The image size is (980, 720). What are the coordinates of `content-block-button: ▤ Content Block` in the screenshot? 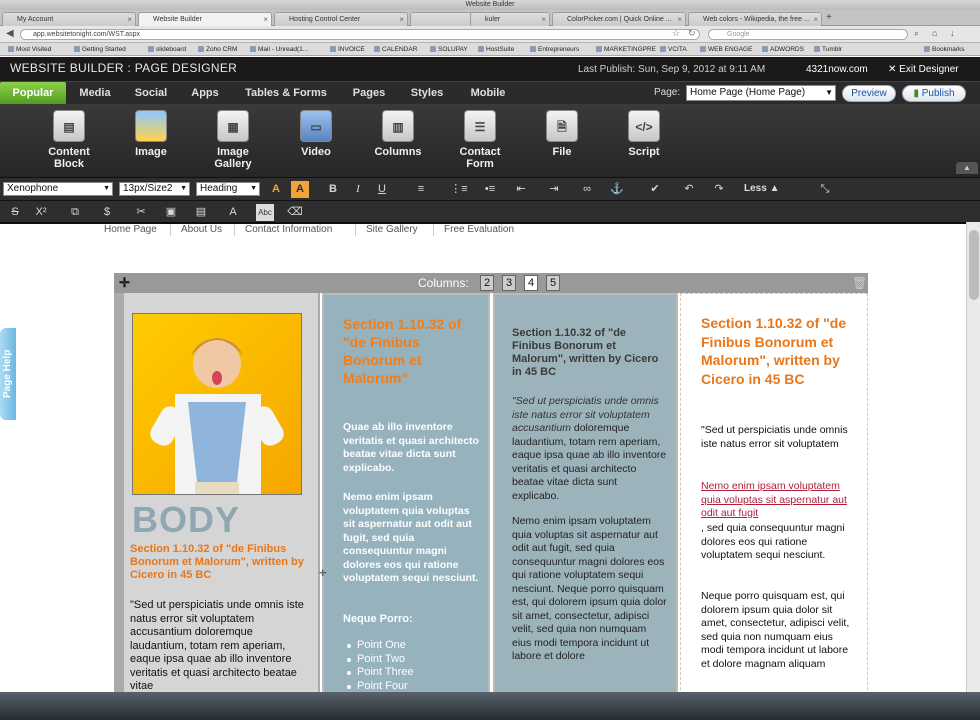 It's located at (69, 140).